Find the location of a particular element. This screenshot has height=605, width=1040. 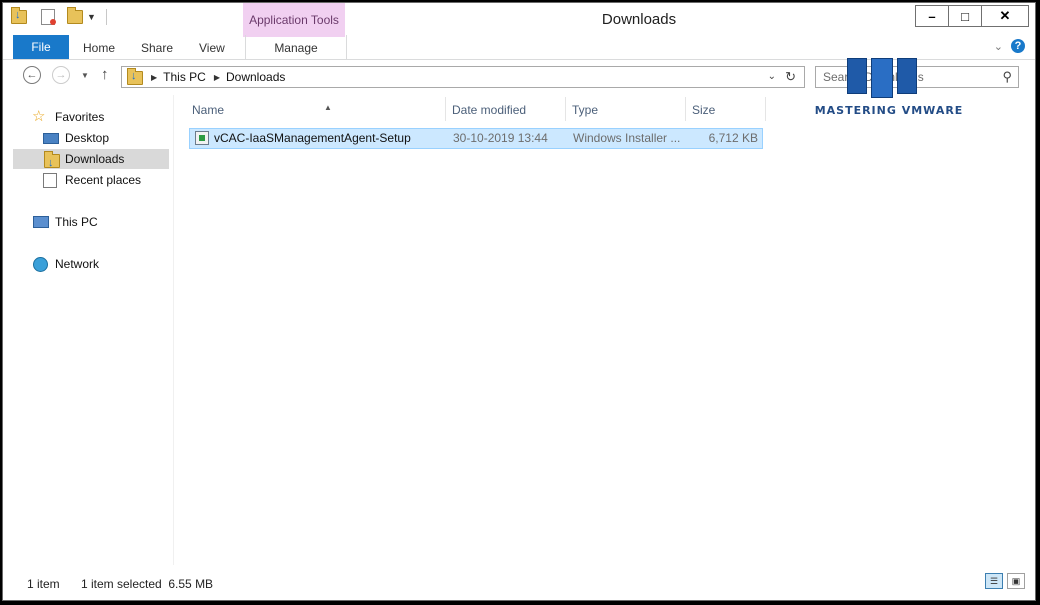

tab-file: File is located at coordinates (41, 47).